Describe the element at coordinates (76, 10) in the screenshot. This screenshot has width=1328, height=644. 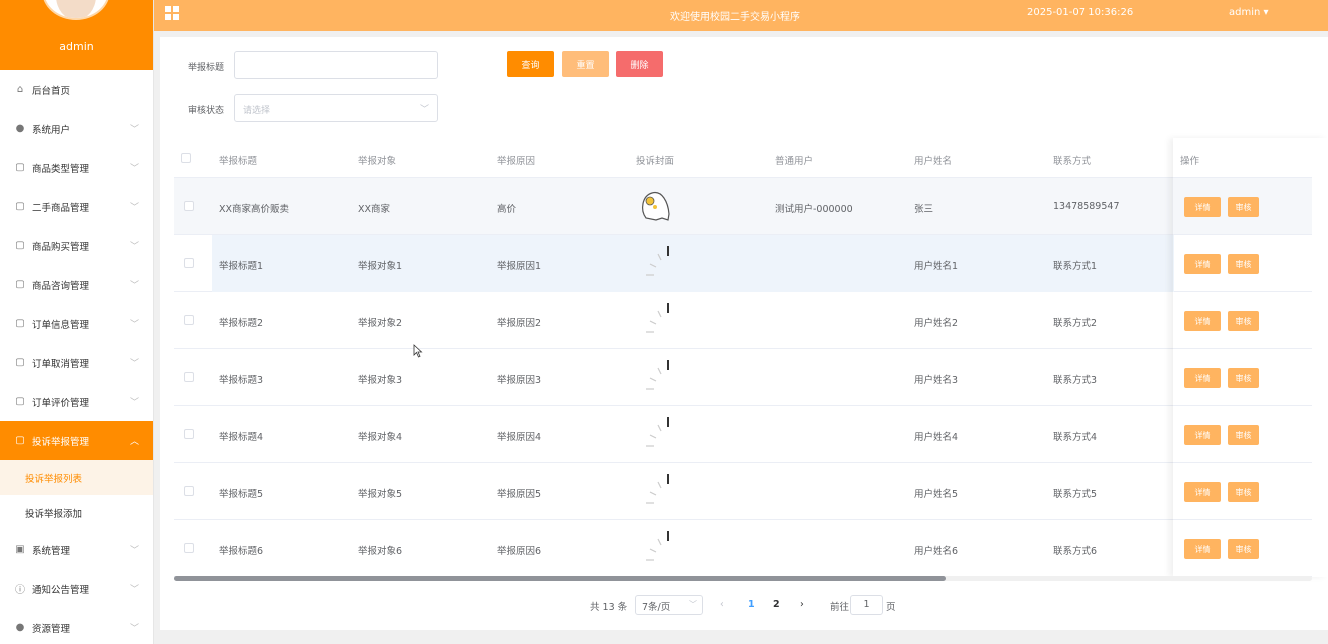
I see `avatar` at that location.